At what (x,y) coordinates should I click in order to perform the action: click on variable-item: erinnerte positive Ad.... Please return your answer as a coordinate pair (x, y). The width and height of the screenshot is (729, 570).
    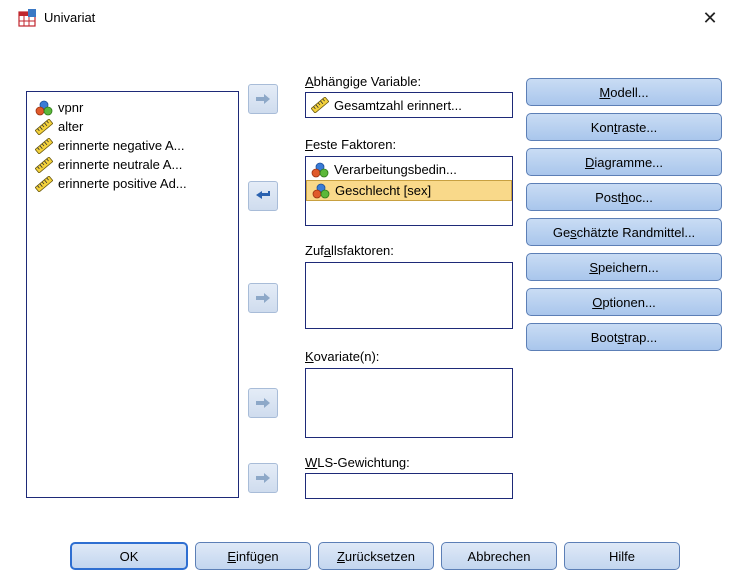
    Looking at the image, I should click on (132, 183).